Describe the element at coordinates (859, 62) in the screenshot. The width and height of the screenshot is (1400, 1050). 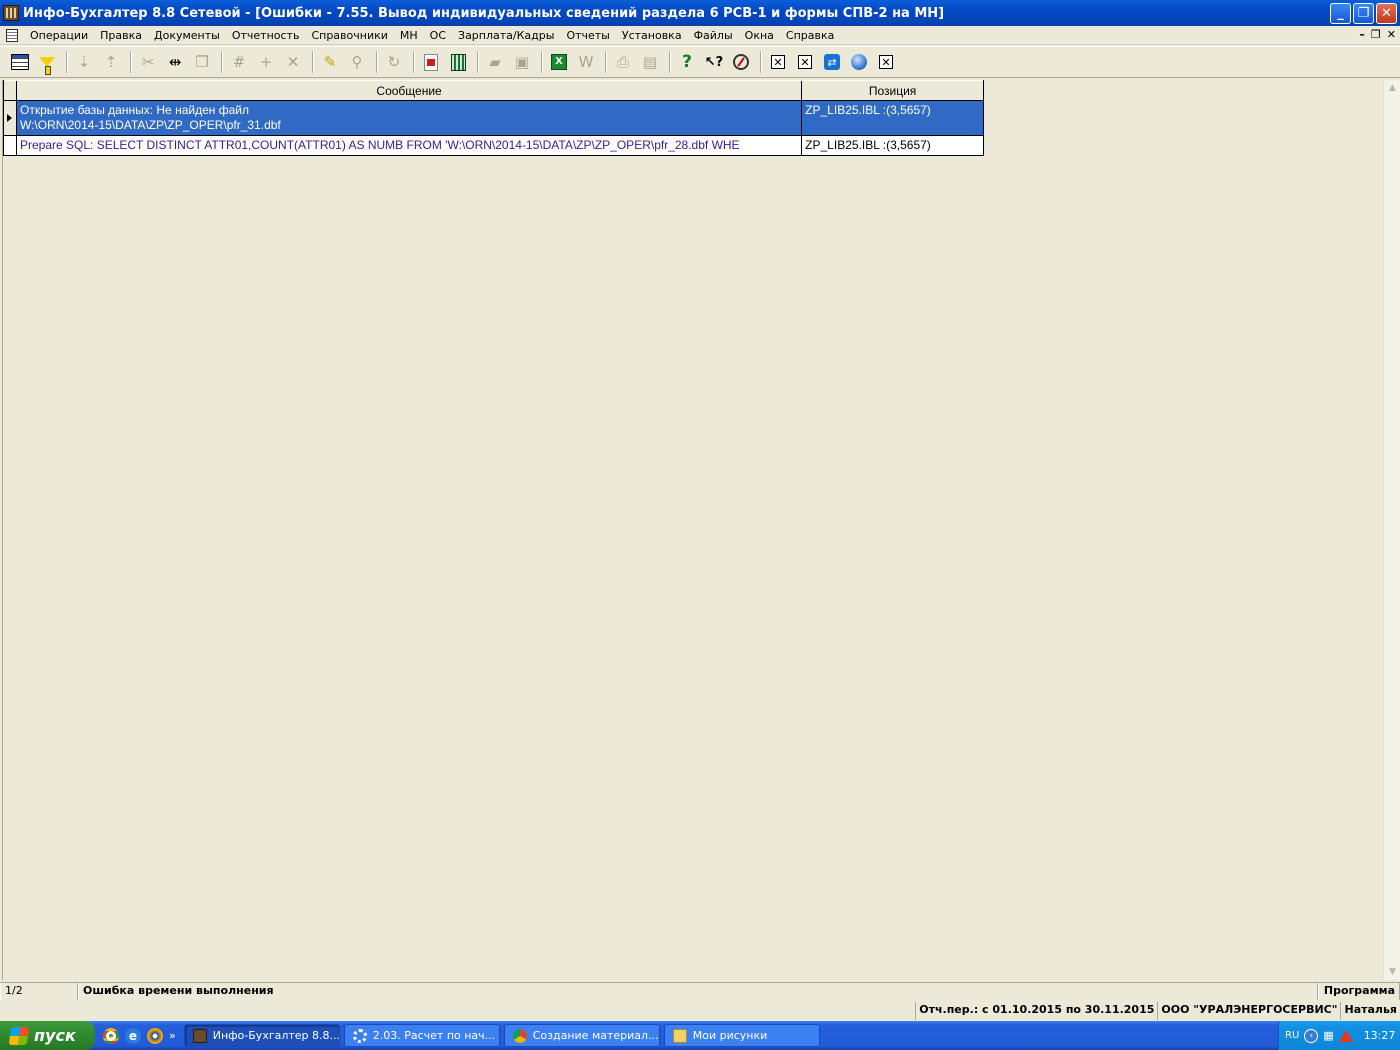
I see `web-icon` at that location.